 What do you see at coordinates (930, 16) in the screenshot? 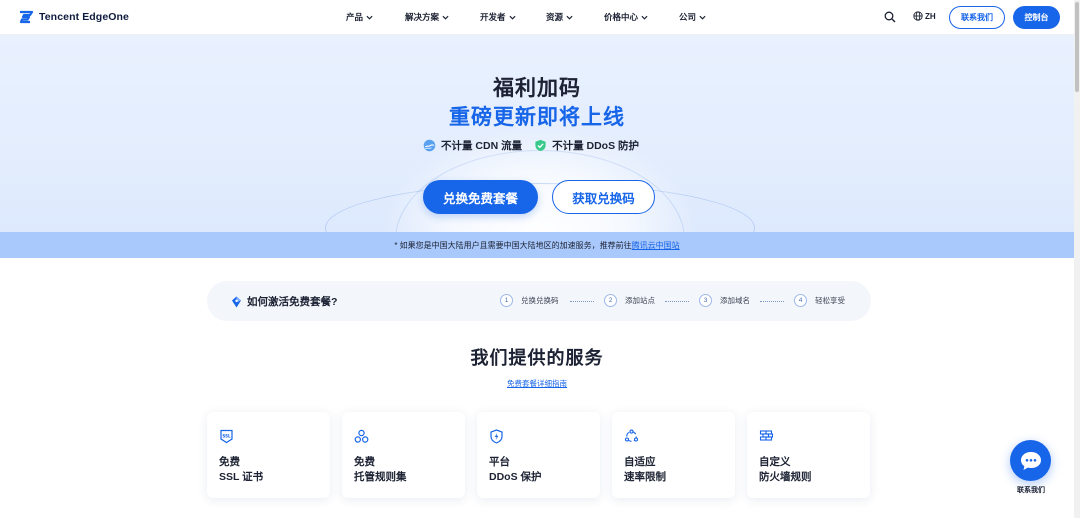
I see `language-label: ZH` at bounding box center [930, 16].